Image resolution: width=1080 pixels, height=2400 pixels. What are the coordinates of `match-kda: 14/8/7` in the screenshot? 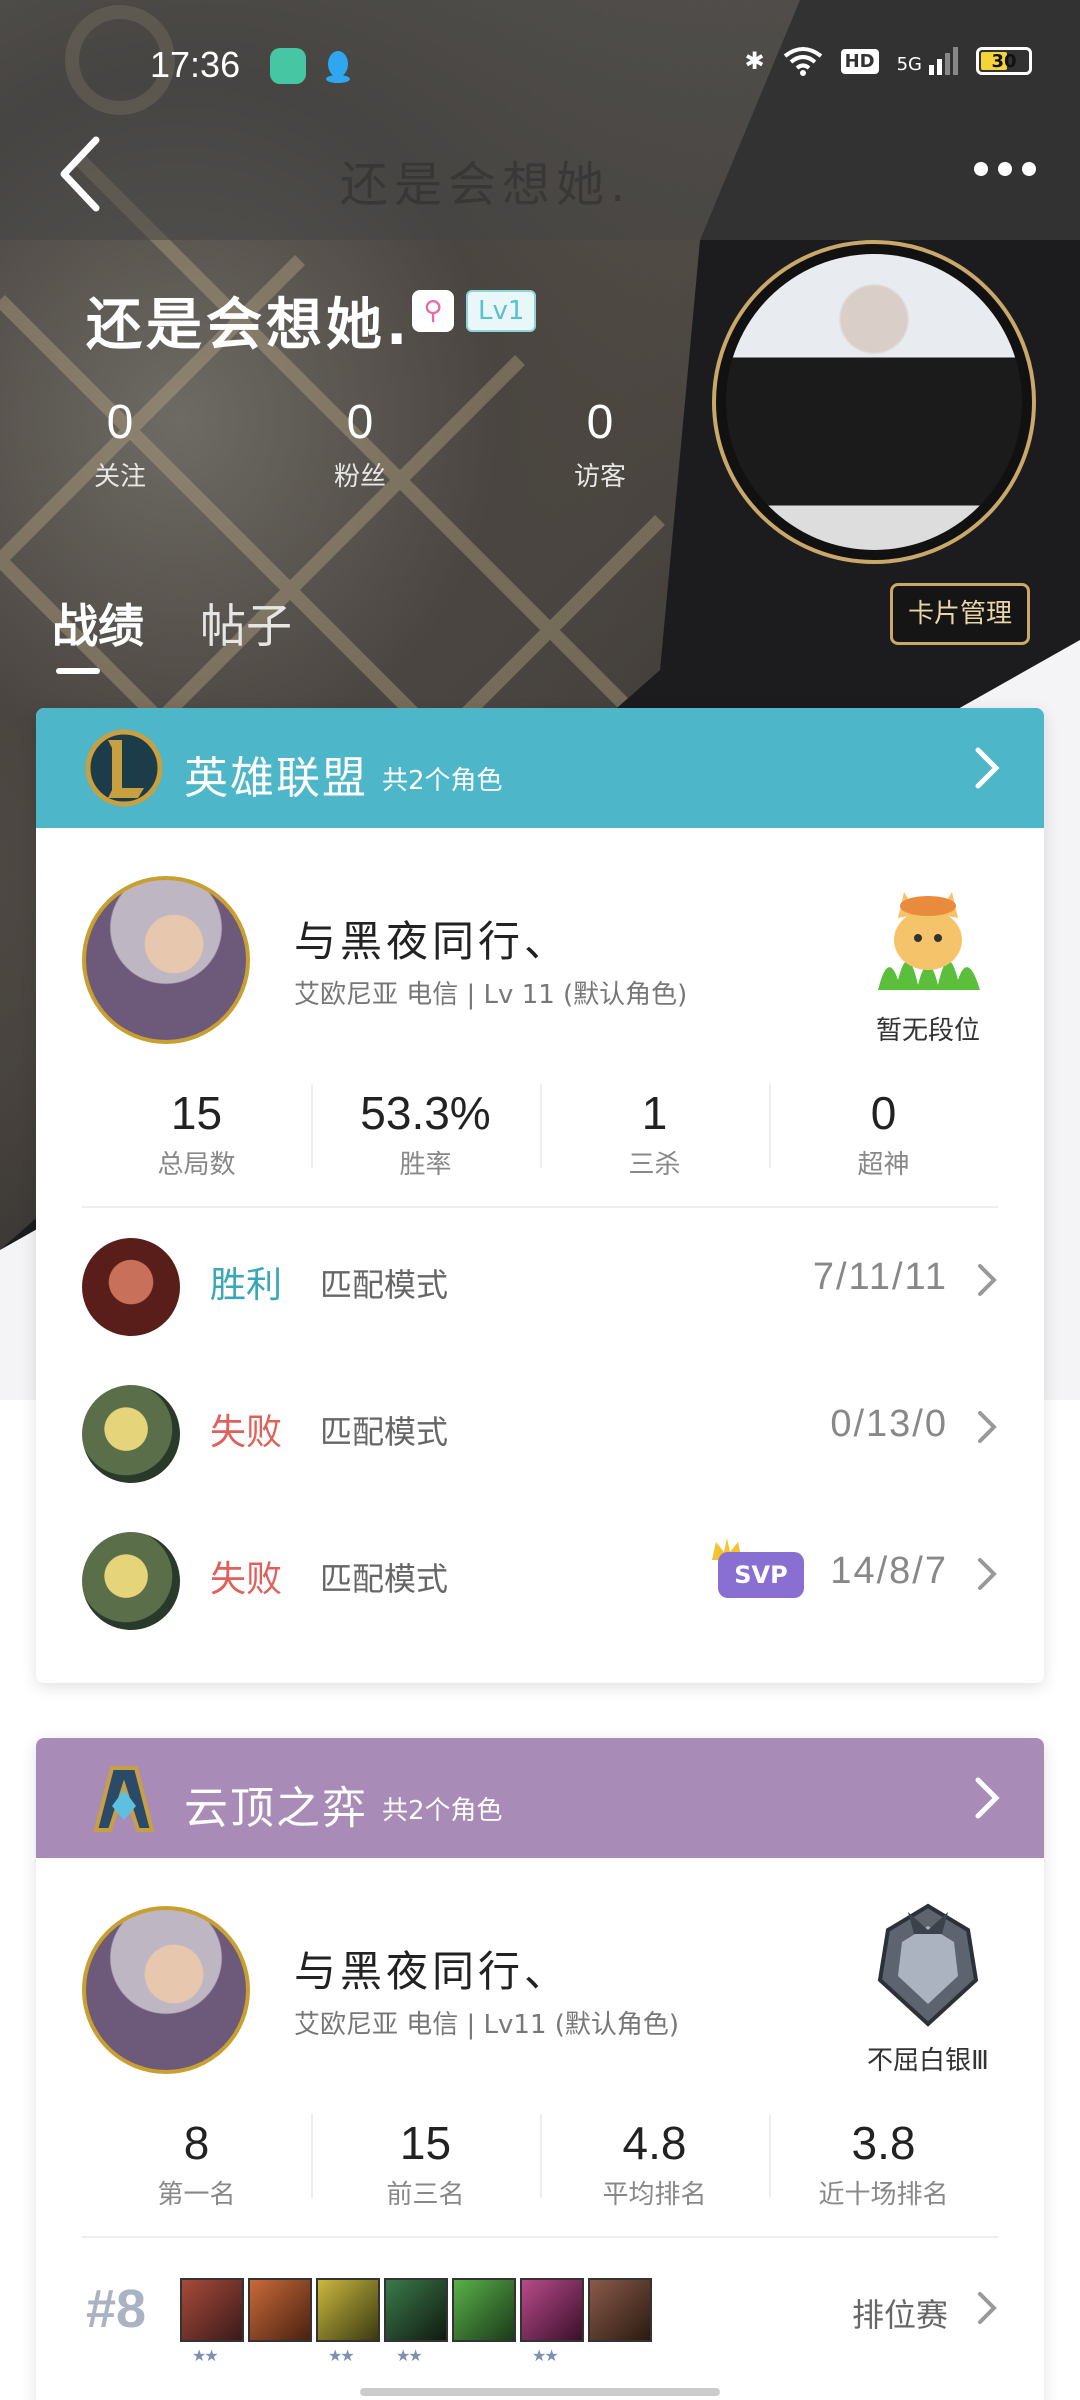 It's located at (889, 1571).